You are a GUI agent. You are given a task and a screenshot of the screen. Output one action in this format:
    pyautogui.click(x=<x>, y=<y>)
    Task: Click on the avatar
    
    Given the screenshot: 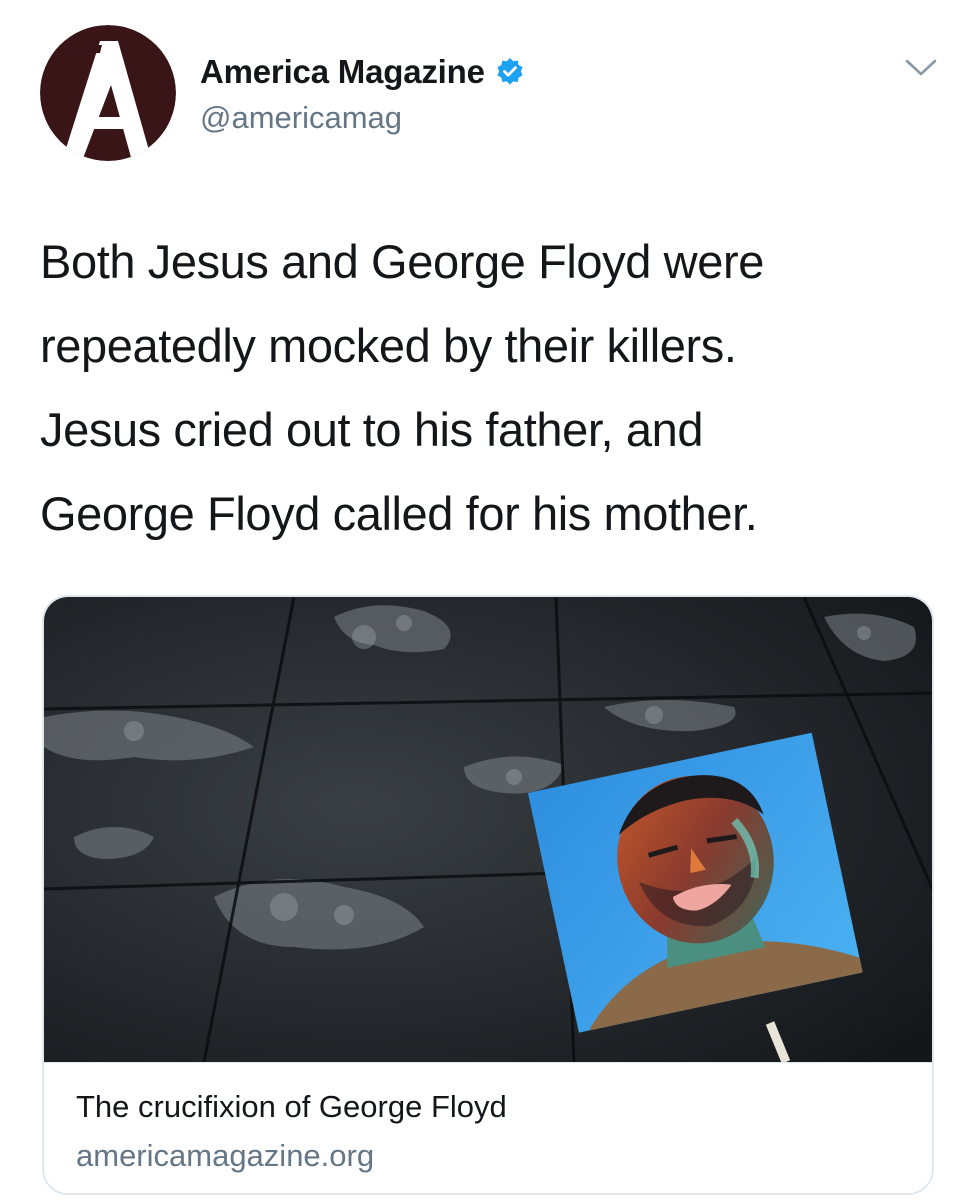 What is the action you would take?
    pyautogui.click(x=108, y=93)
    